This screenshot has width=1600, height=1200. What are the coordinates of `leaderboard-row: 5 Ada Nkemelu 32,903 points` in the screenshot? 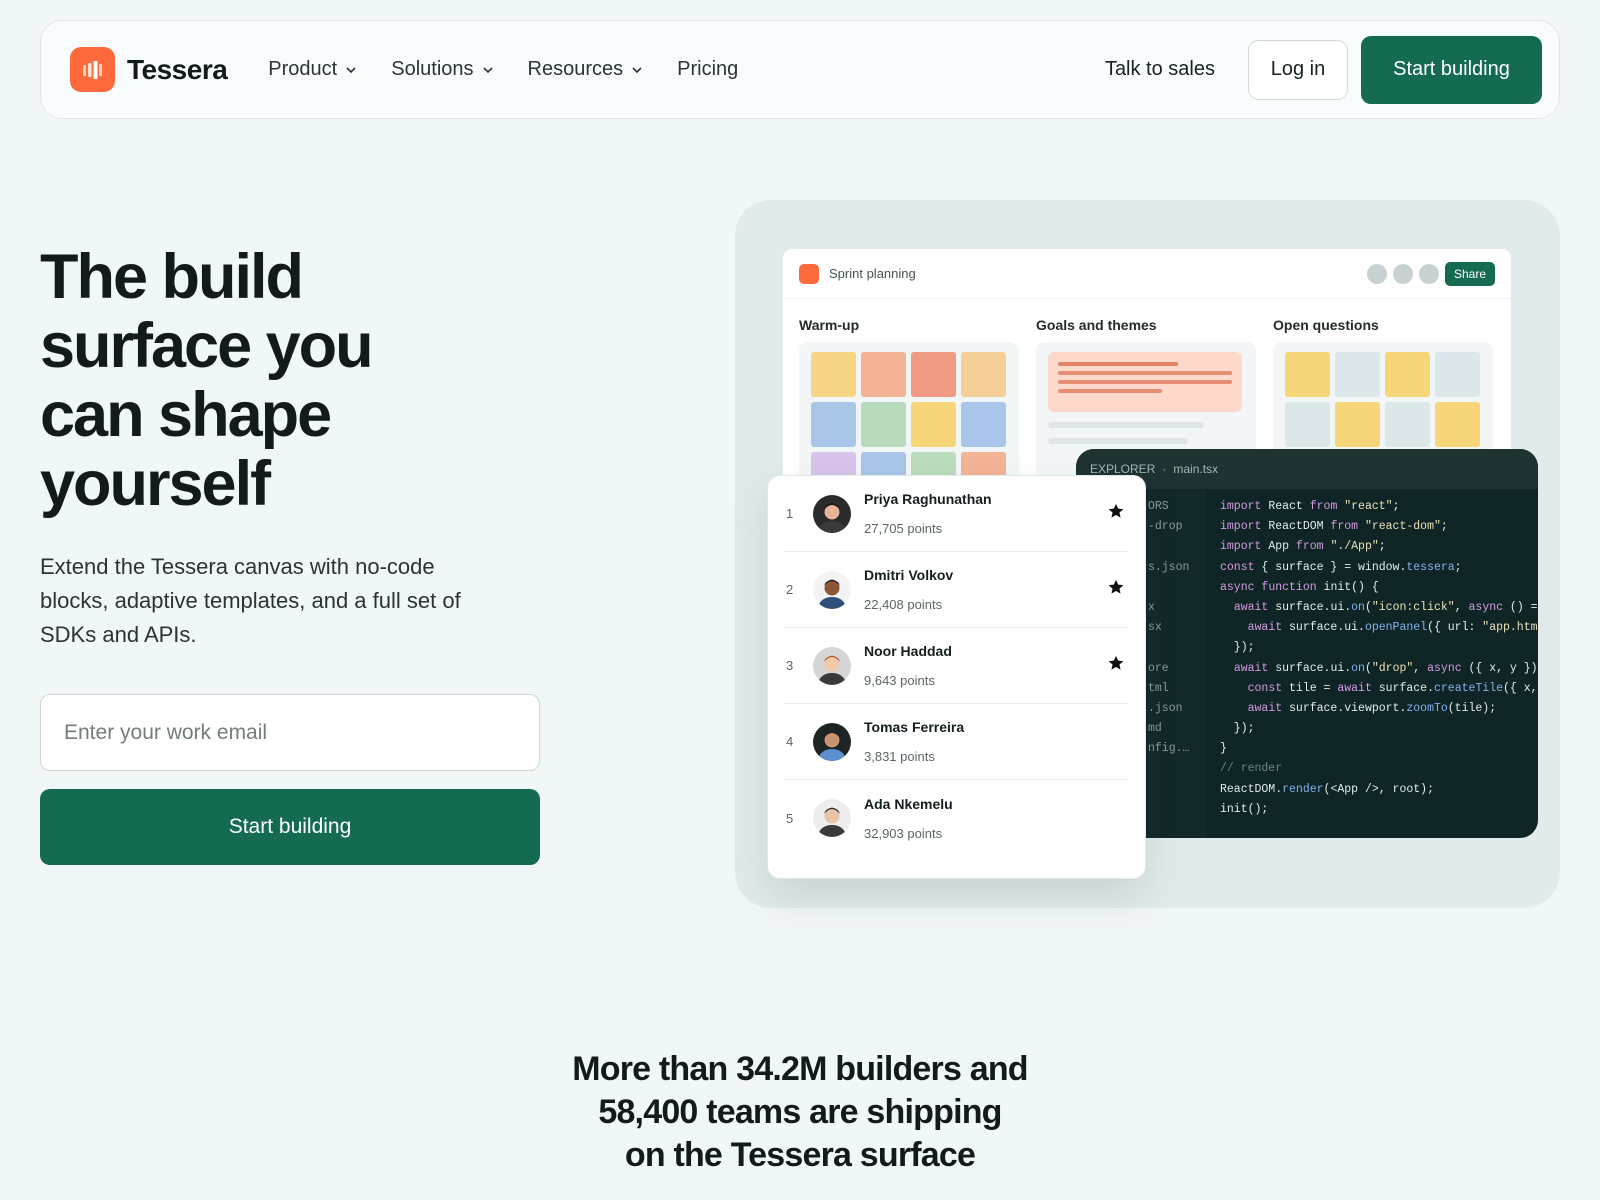 It's located at (956, 818).